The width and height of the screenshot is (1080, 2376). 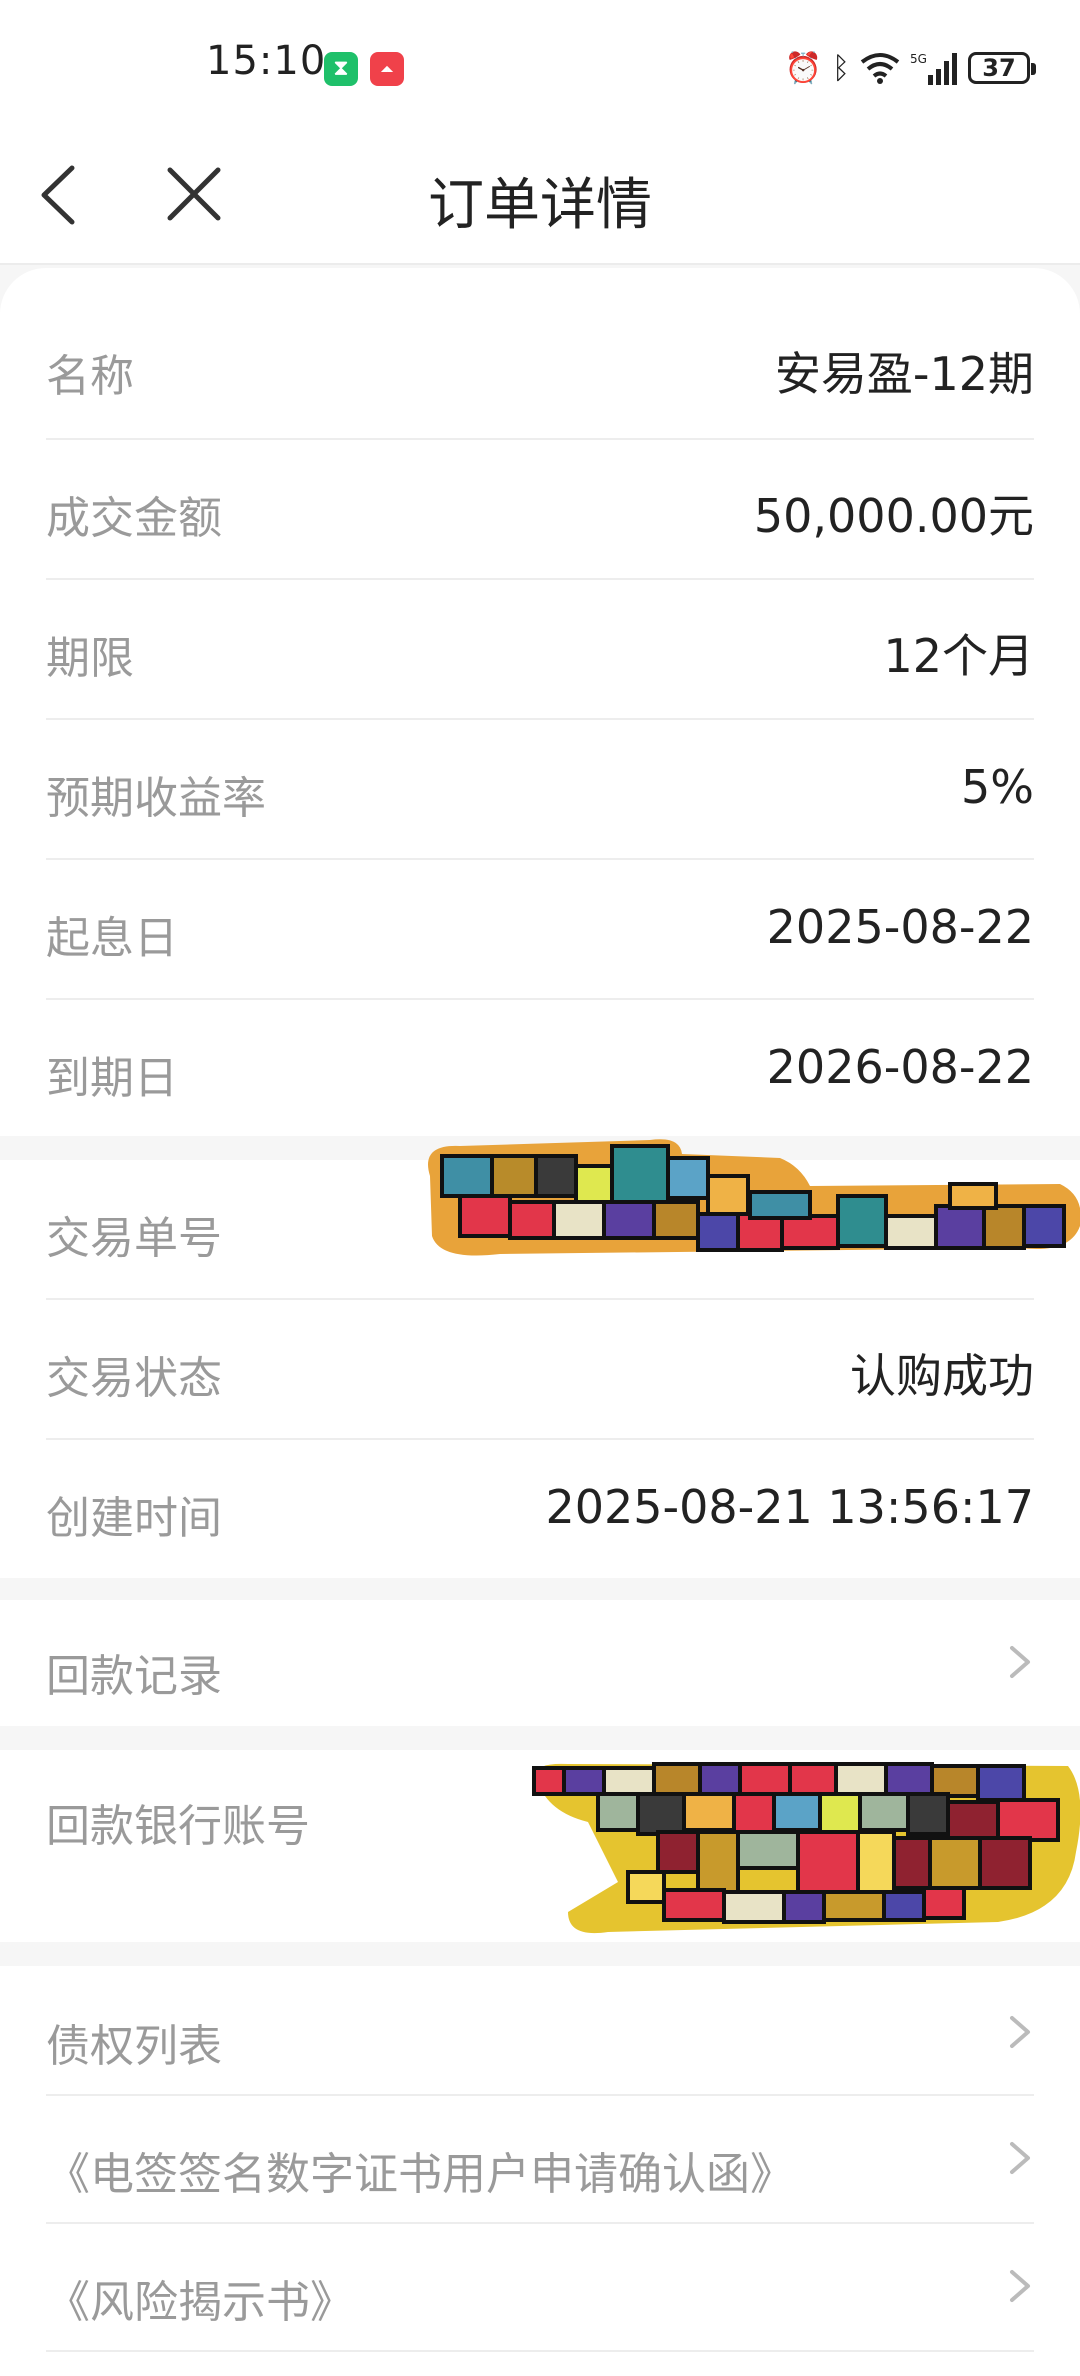 What do you see at coordinates (900, 927) in the screenshot?
I see `row-value: 2025-08-22` at bounding box center [900, 927].